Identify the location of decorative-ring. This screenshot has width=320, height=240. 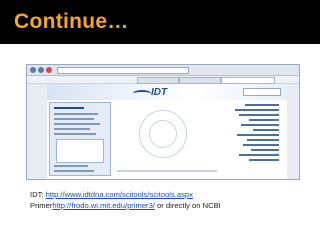
(163, 134).